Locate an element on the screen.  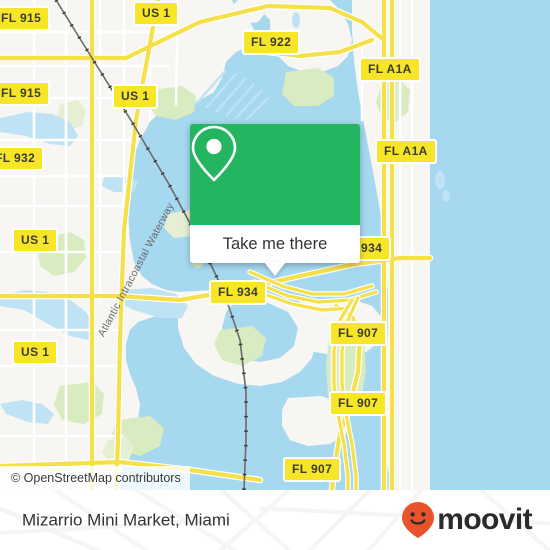
callout-image-area is located at coordinates (275, 174).